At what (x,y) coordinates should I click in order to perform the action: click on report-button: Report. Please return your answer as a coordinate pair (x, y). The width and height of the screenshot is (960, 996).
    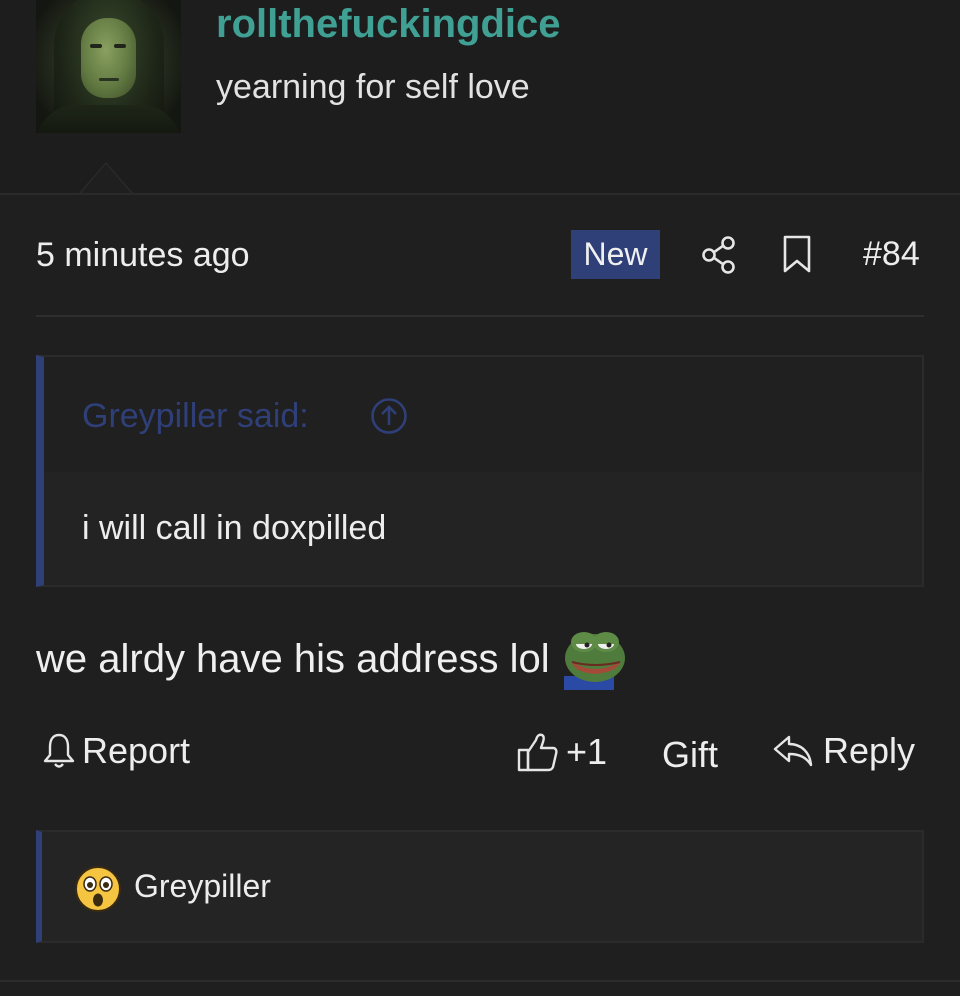
    Looking at the image, I should click on (116, 751).